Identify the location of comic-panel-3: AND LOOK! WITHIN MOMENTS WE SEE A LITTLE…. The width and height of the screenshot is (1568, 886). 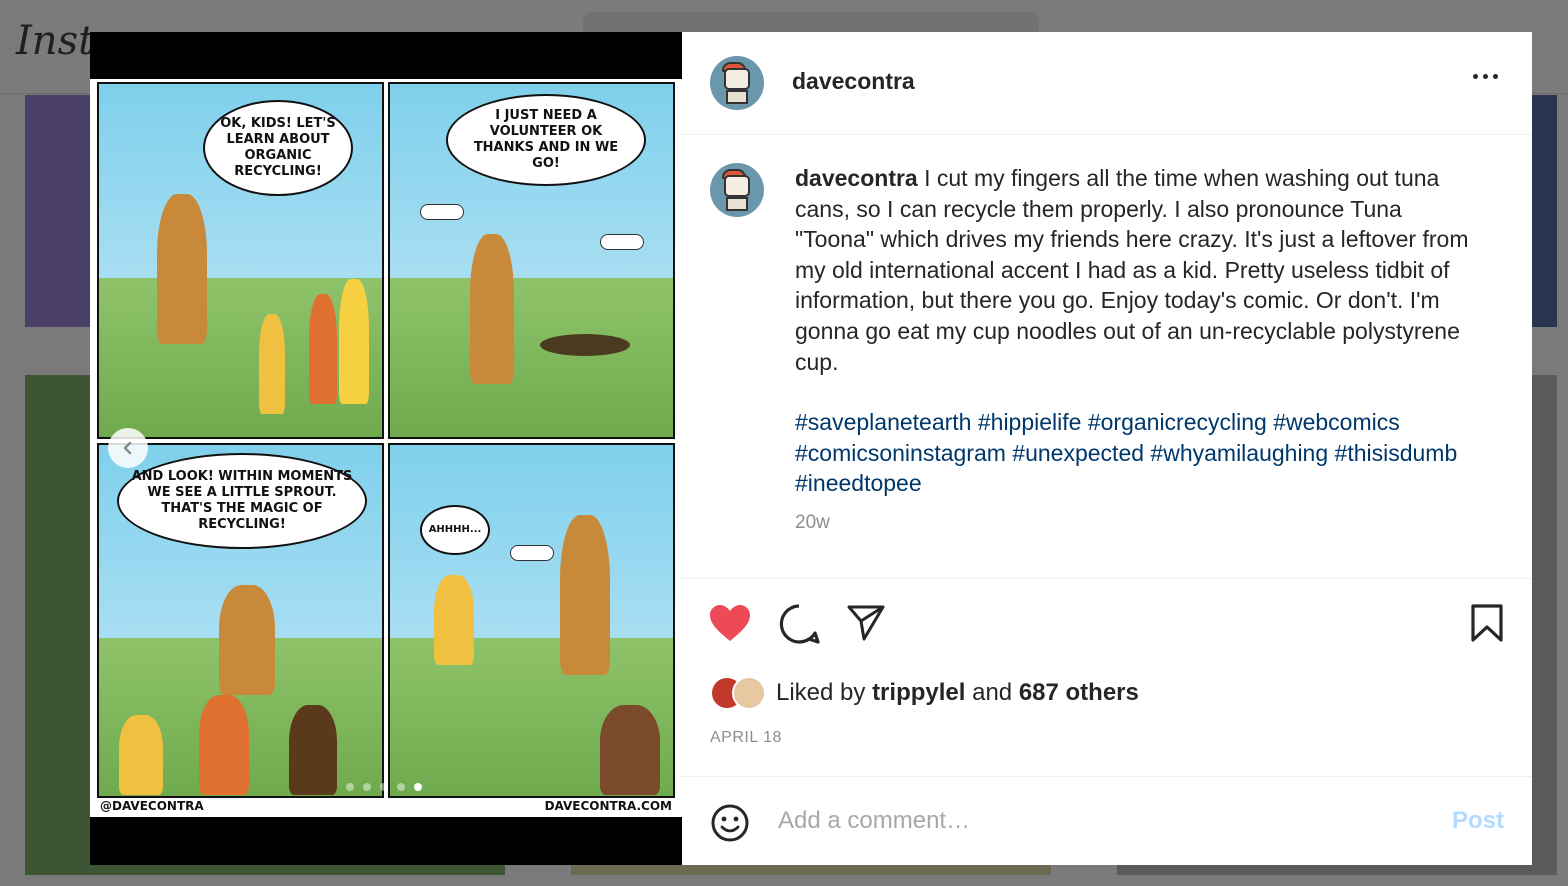
(240, 620).